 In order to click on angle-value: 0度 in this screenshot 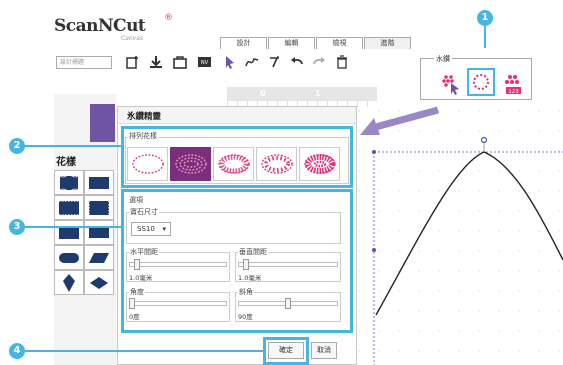, I will do `click(134, 317)`.